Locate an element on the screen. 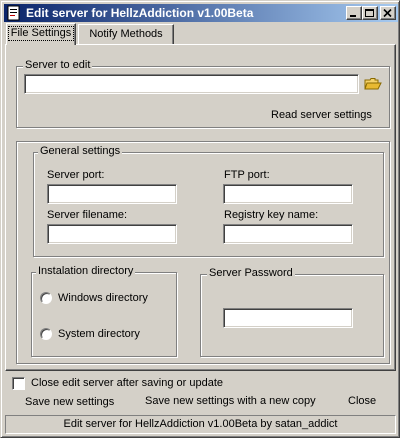  close-button: Close is located at coordinates (362, 401).